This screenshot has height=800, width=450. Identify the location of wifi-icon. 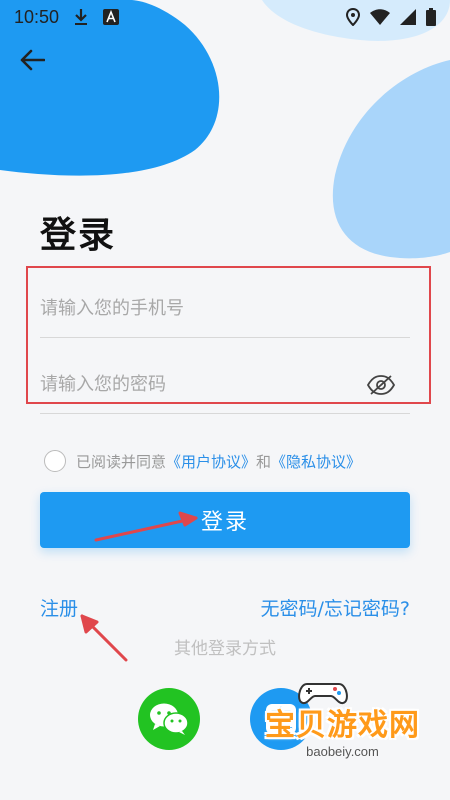
(380, 17).